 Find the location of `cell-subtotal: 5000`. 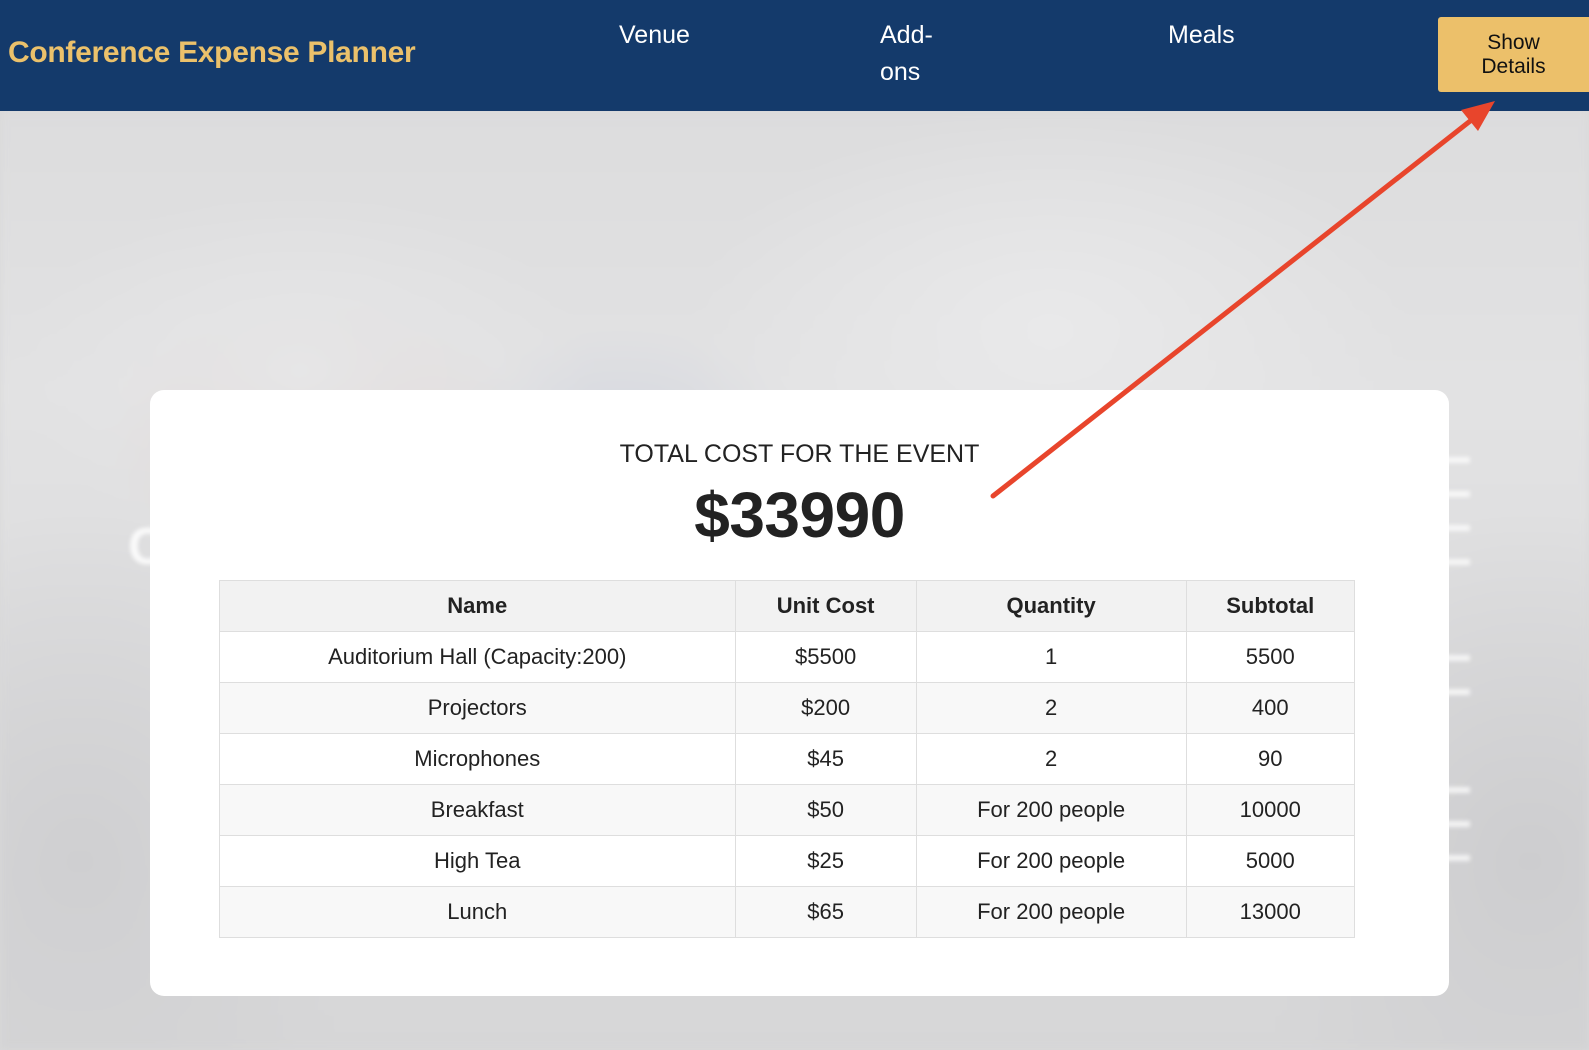

cell-subtotal: 5000 is located at coordinates (1270, 861).